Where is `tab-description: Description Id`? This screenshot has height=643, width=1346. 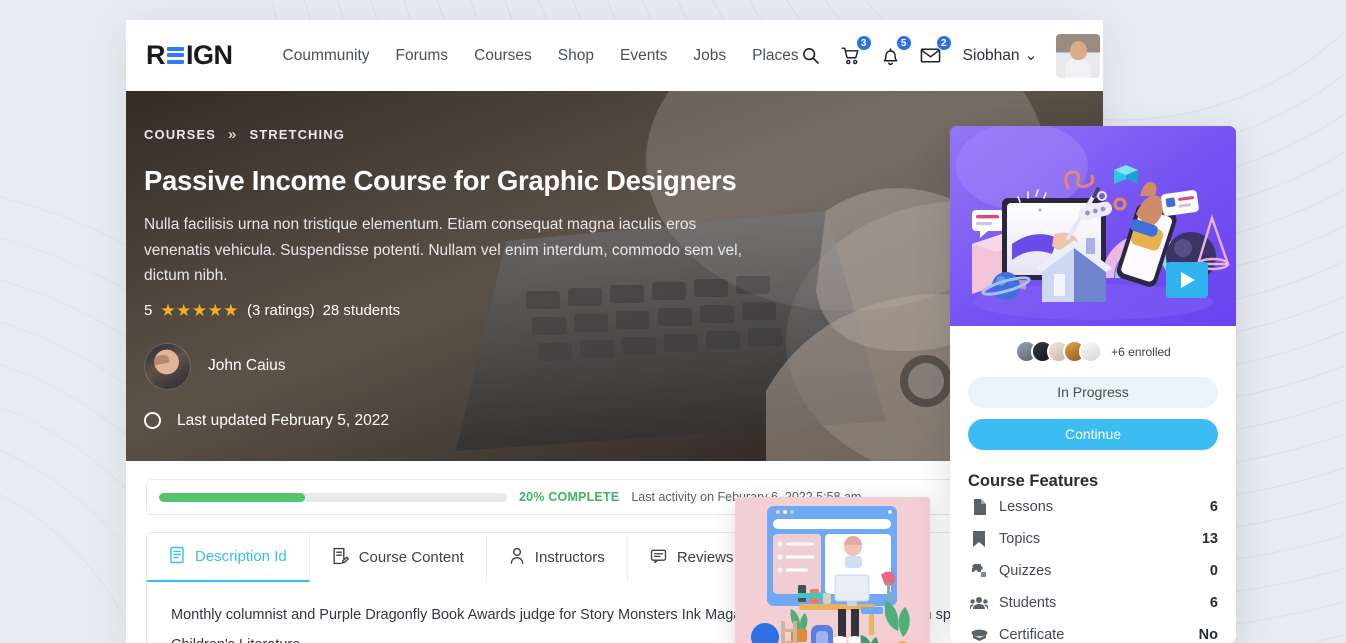 tab-description: Description Id is located at coordinates (228, 557).